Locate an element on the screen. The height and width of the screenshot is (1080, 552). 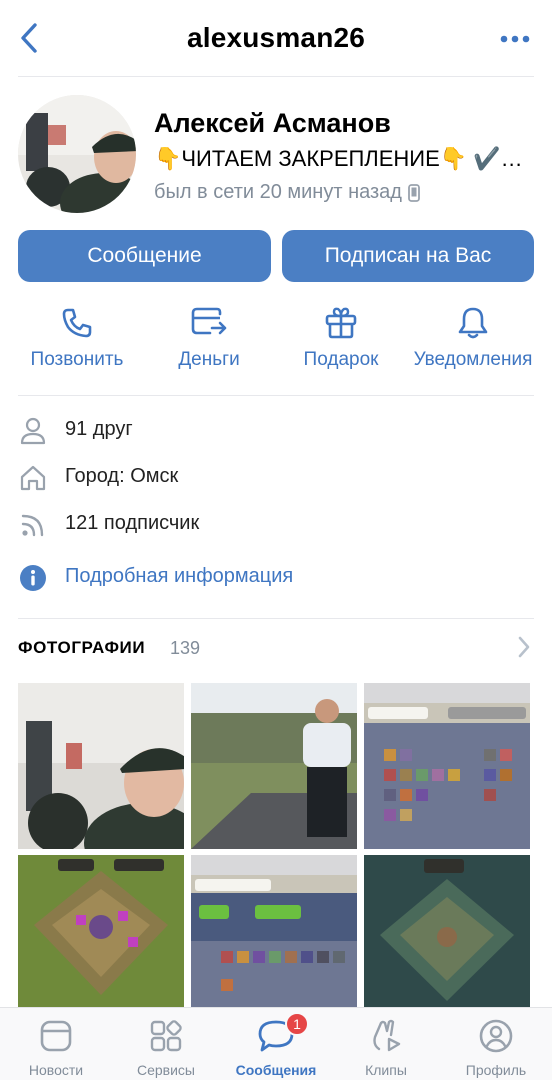
online-status: был в сети 20 минут назад is located at coordinates (287, 192).